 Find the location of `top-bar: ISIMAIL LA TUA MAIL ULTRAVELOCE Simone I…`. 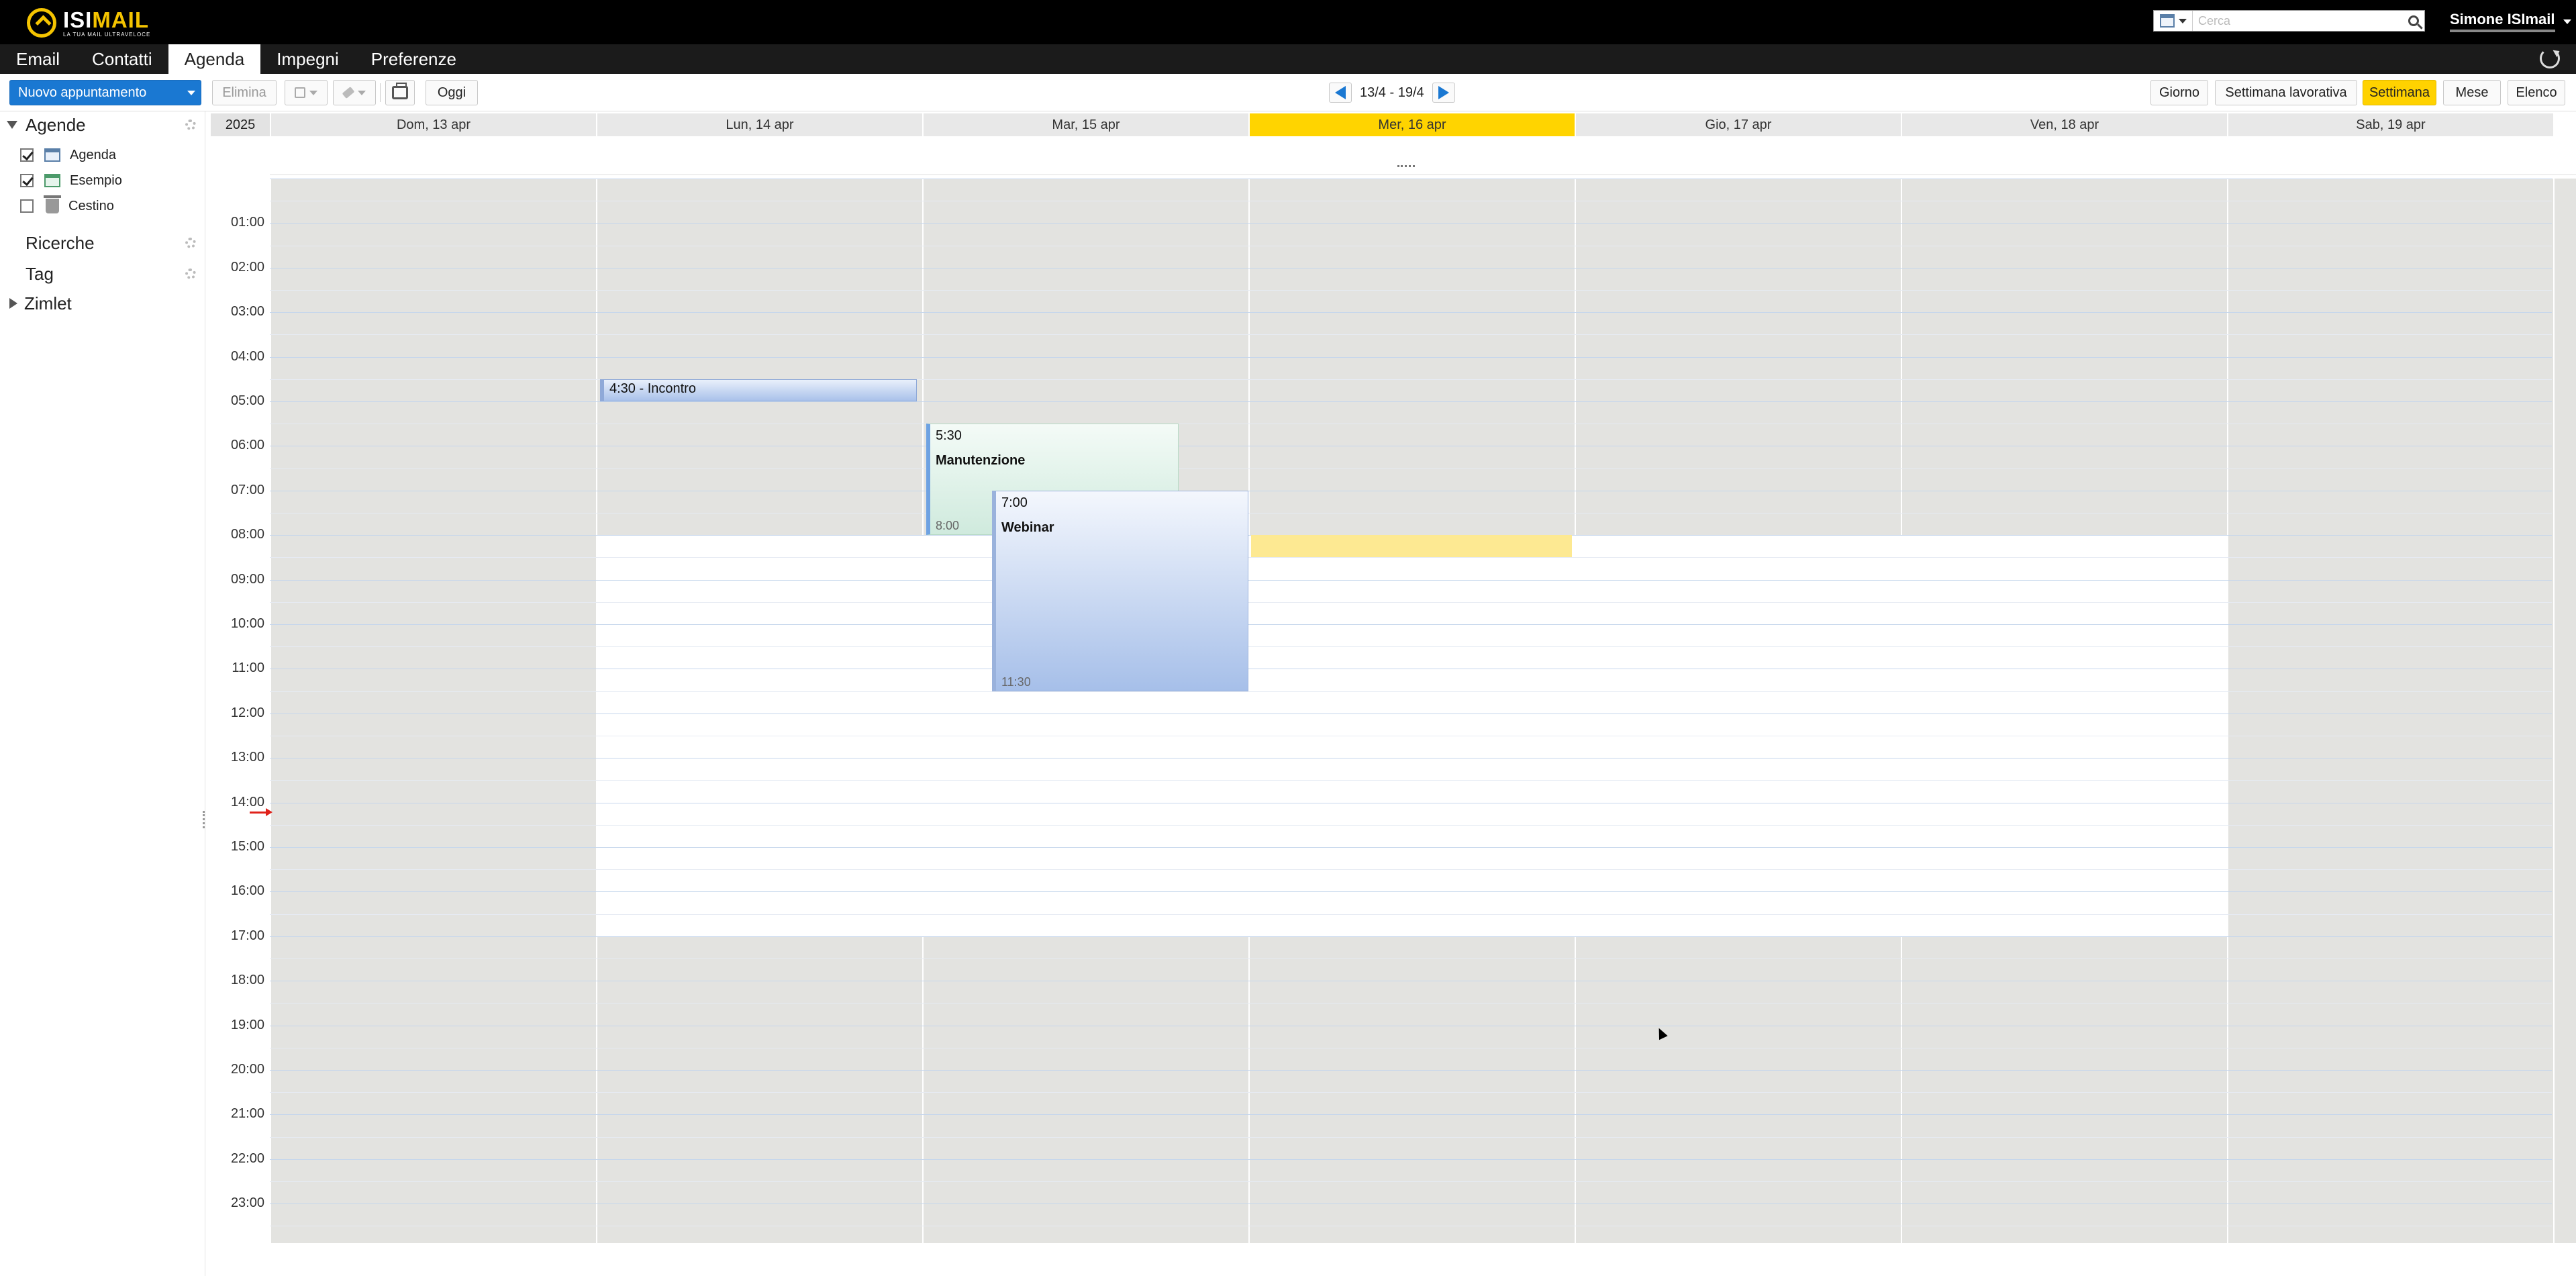

top-bar: ISIMAIL LA TUA MAIL ULTRAVELOCE Simone I… is located at coordinates (1288, 22).